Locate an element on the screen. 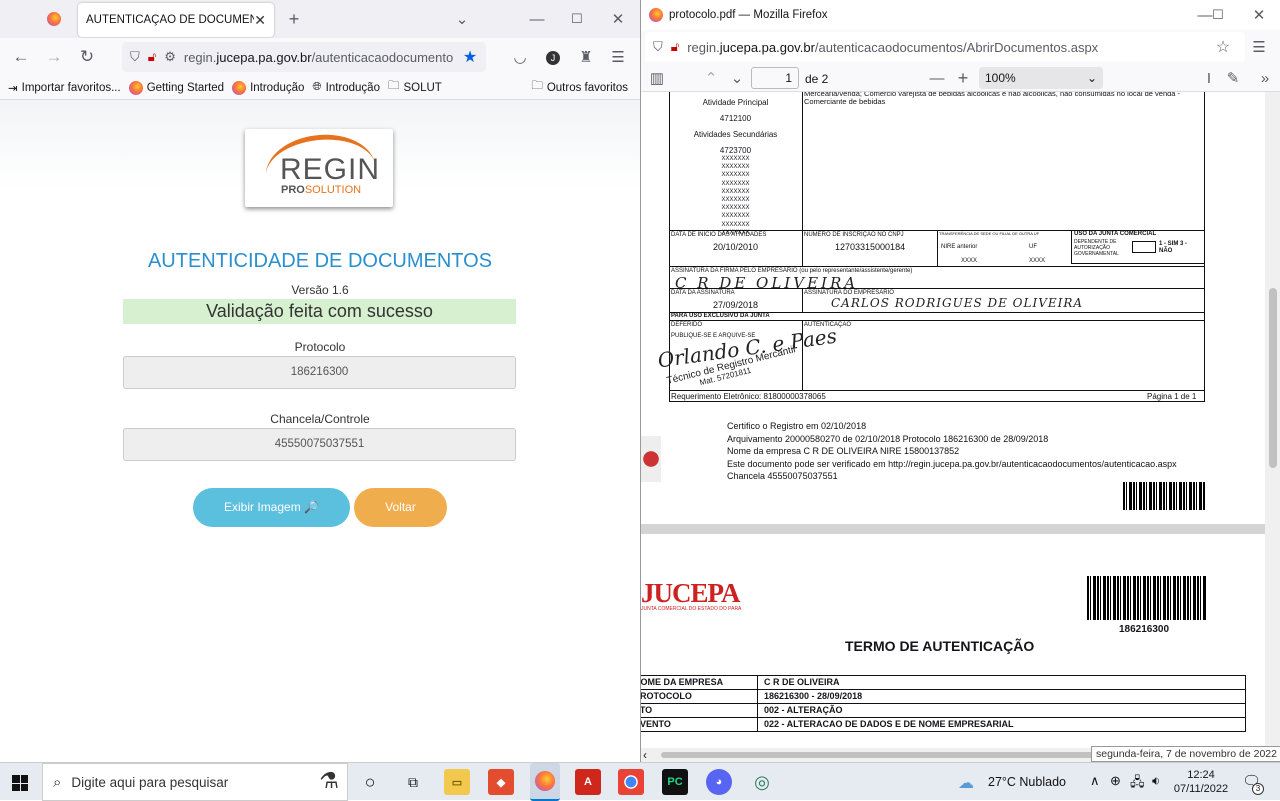 This screenshot has width=1280, height=801. extensions-icon: ♜ is located at coordinates (586, 57).